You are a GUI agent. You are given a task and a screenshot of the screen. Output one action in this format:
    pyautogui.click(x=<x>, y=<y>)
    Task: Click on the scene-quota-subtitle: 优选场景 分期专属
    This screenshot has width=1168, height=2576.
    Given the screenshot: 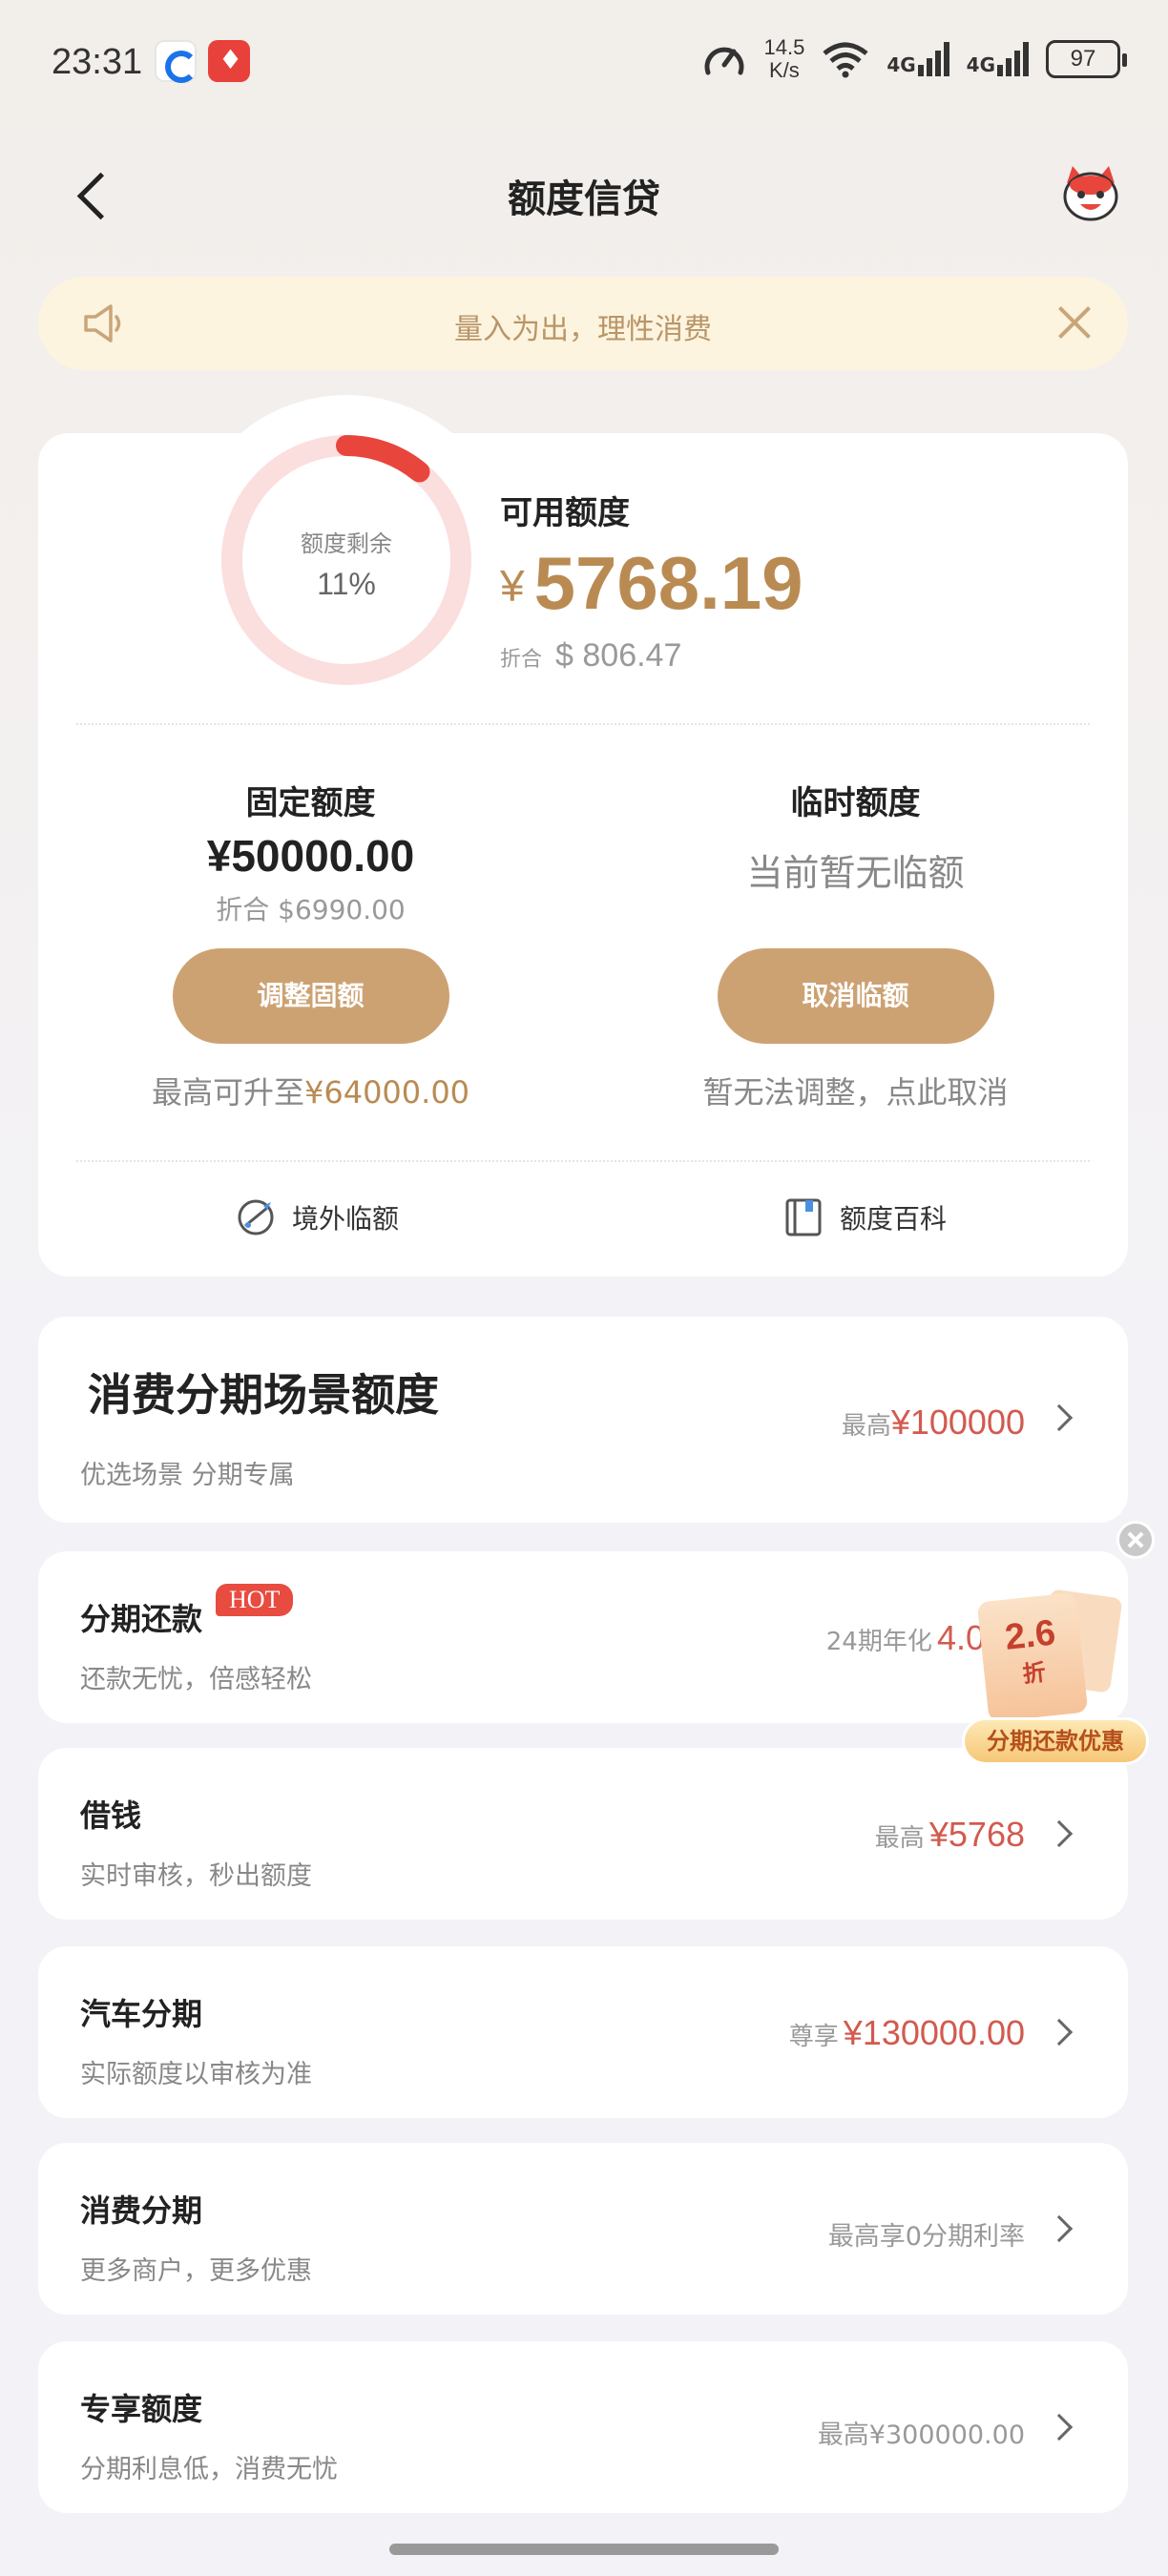 What is the action you would take?
    pyautogui.click(x=188, y=1475)
    